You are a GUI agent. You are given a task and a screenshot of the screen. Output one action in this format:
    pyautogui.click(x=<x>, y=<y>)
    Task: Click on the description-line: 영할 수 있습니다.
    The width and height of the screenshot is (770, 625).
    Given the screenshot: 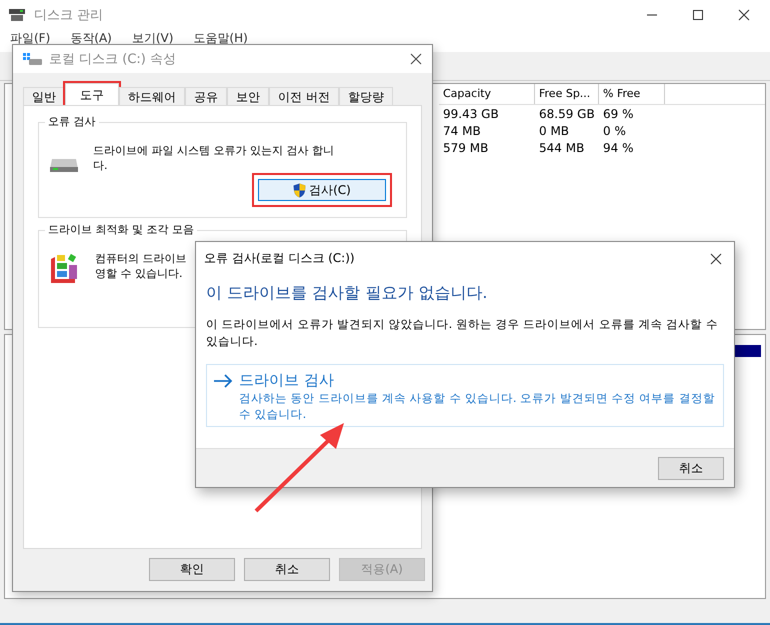 What is the action you would take?
    pyautogui.click(x=138, y=273)
    